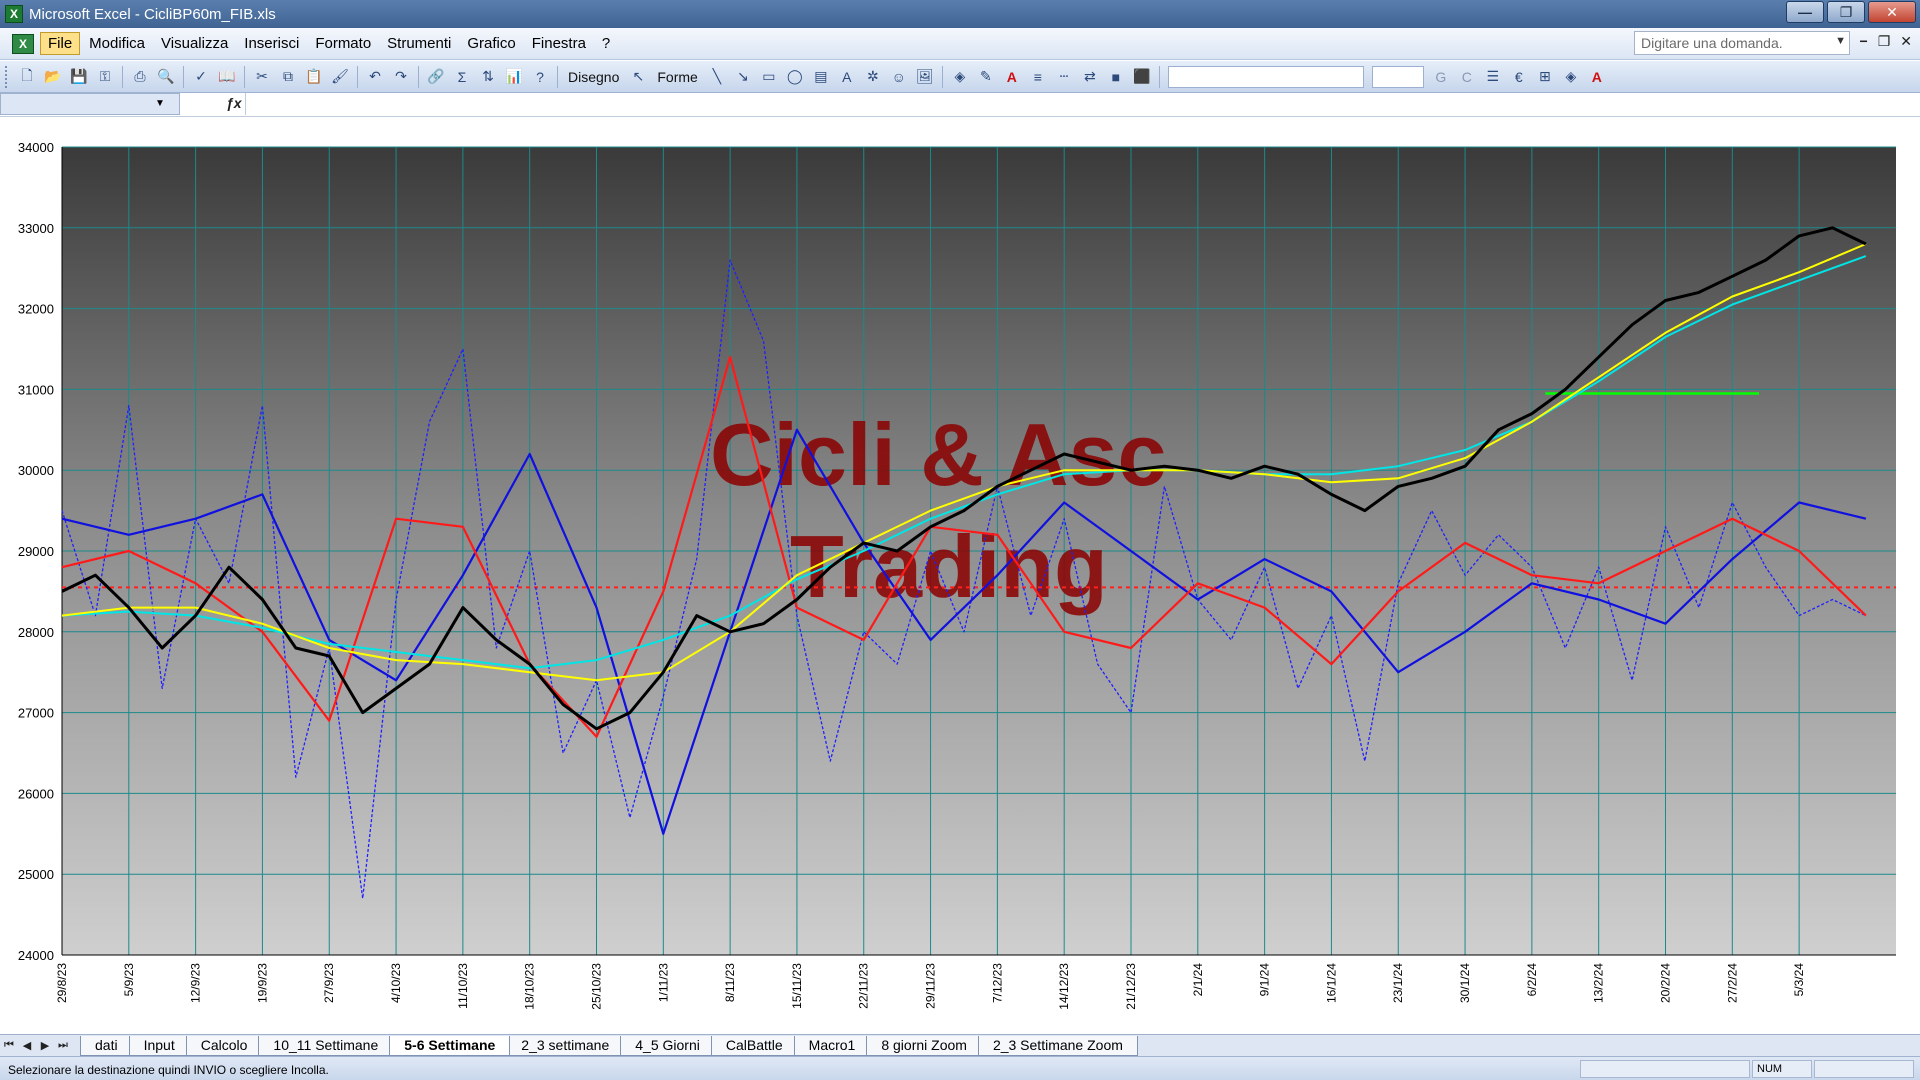 Image resolution: width=1920 pixels, height=1080 pixels. What do you see at coordinates (1732, 983) in the screenshot?
I see `x-tick-label: 27/2/24` at bounding box center [1732, 983].